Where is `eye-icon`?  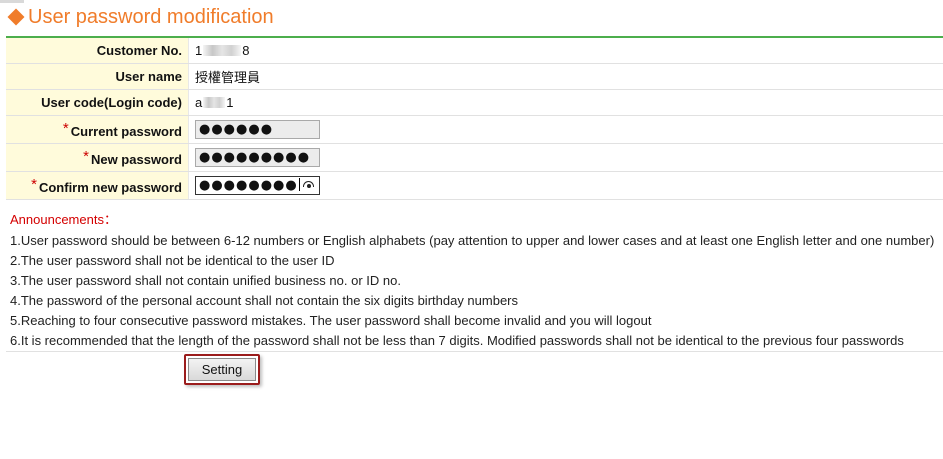 eye-icon is located at coordinates (308, 184).